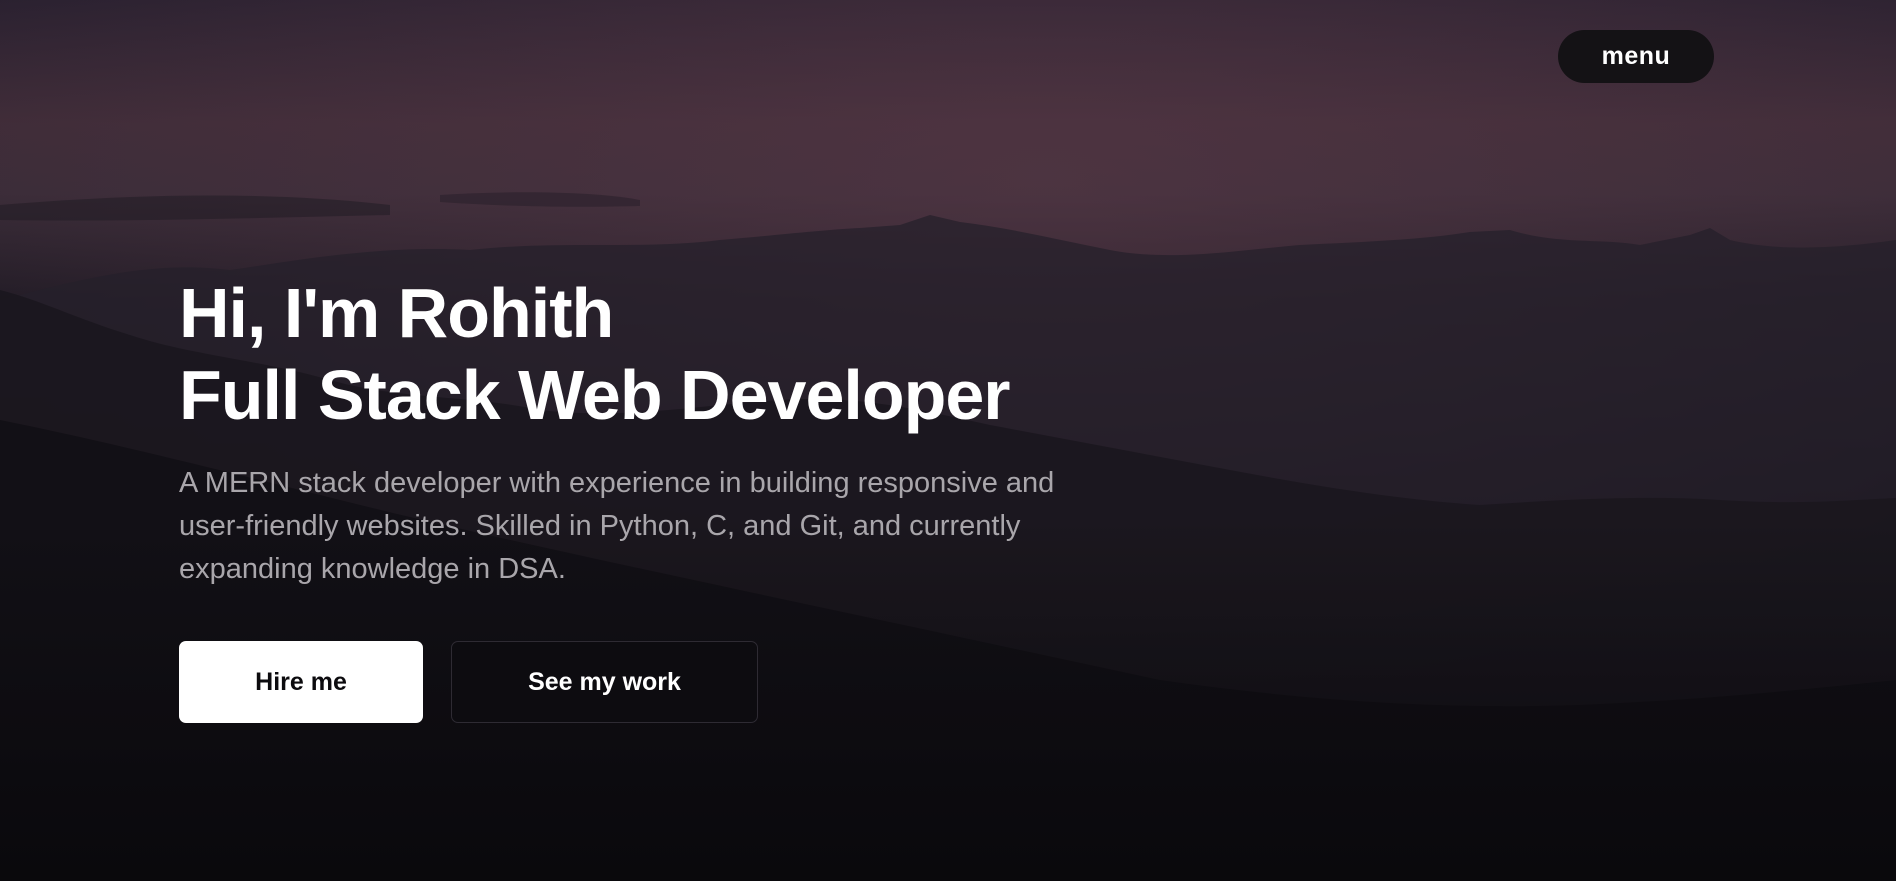  I want to click on hero-headline: Hi, I'm Rohith Full Stack Web Developer, so click(679, 354).